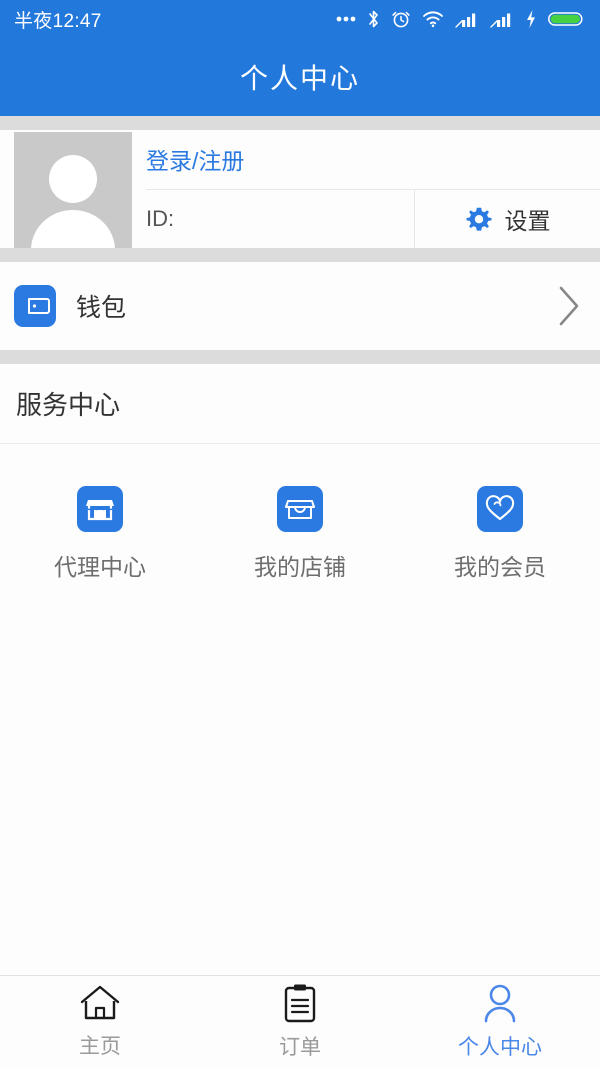 The image size is (600, 1067). Describe the element at coordinates (300, 19) in the screenshot. I see `status-bar: 半夜12:47` at that location.